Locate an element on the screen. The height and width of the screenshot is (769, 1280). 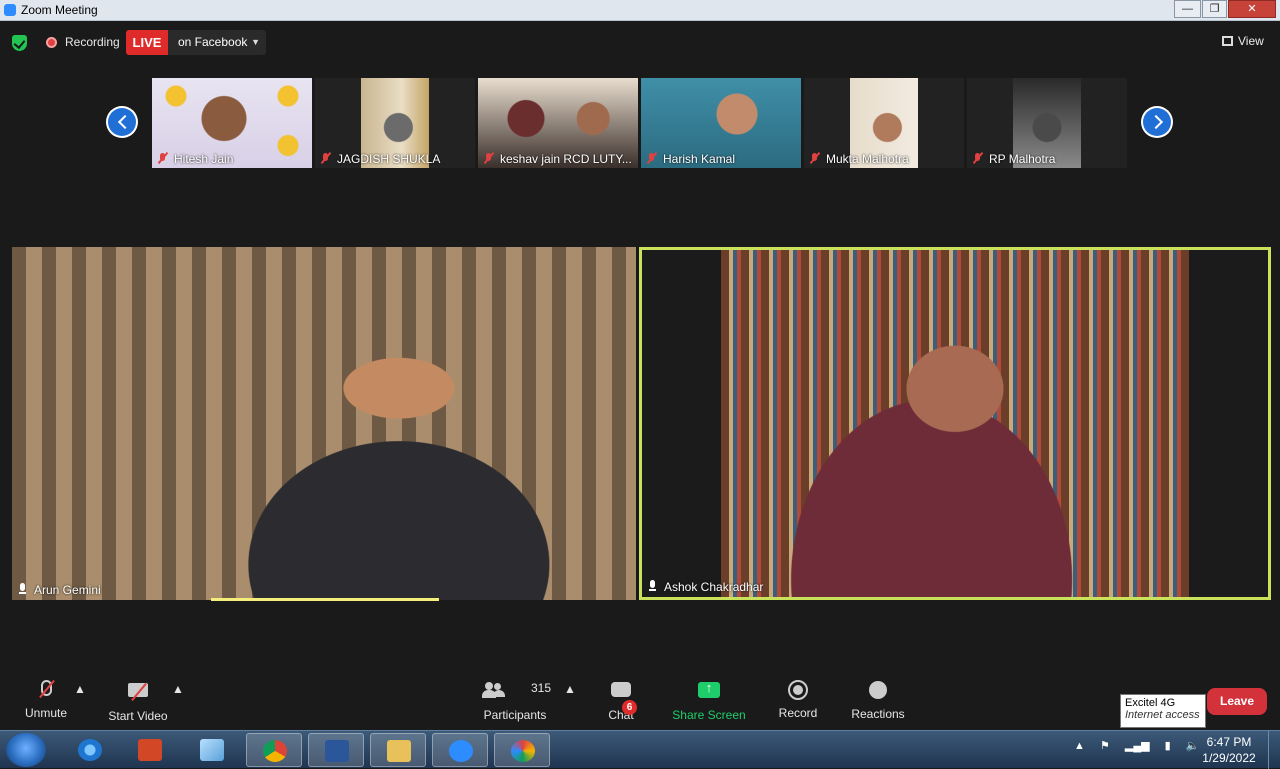
show-hidden-icons-icon: ▲ is located at coordinates (1079, 746).